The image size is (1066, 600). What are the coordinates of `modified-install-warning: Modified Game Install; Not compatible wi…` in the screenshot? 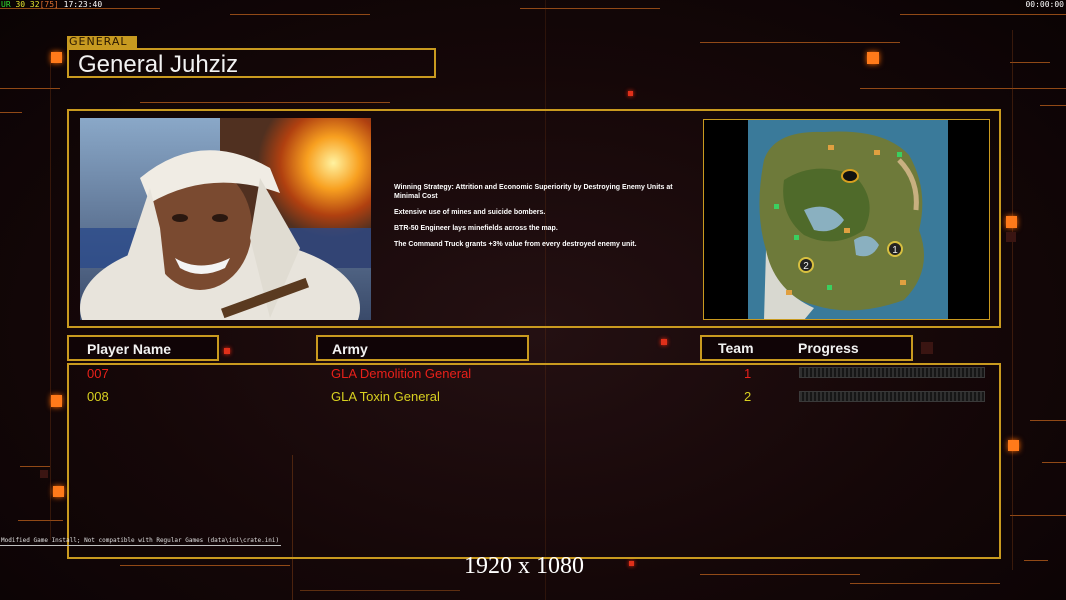 It's located at (141, 541).